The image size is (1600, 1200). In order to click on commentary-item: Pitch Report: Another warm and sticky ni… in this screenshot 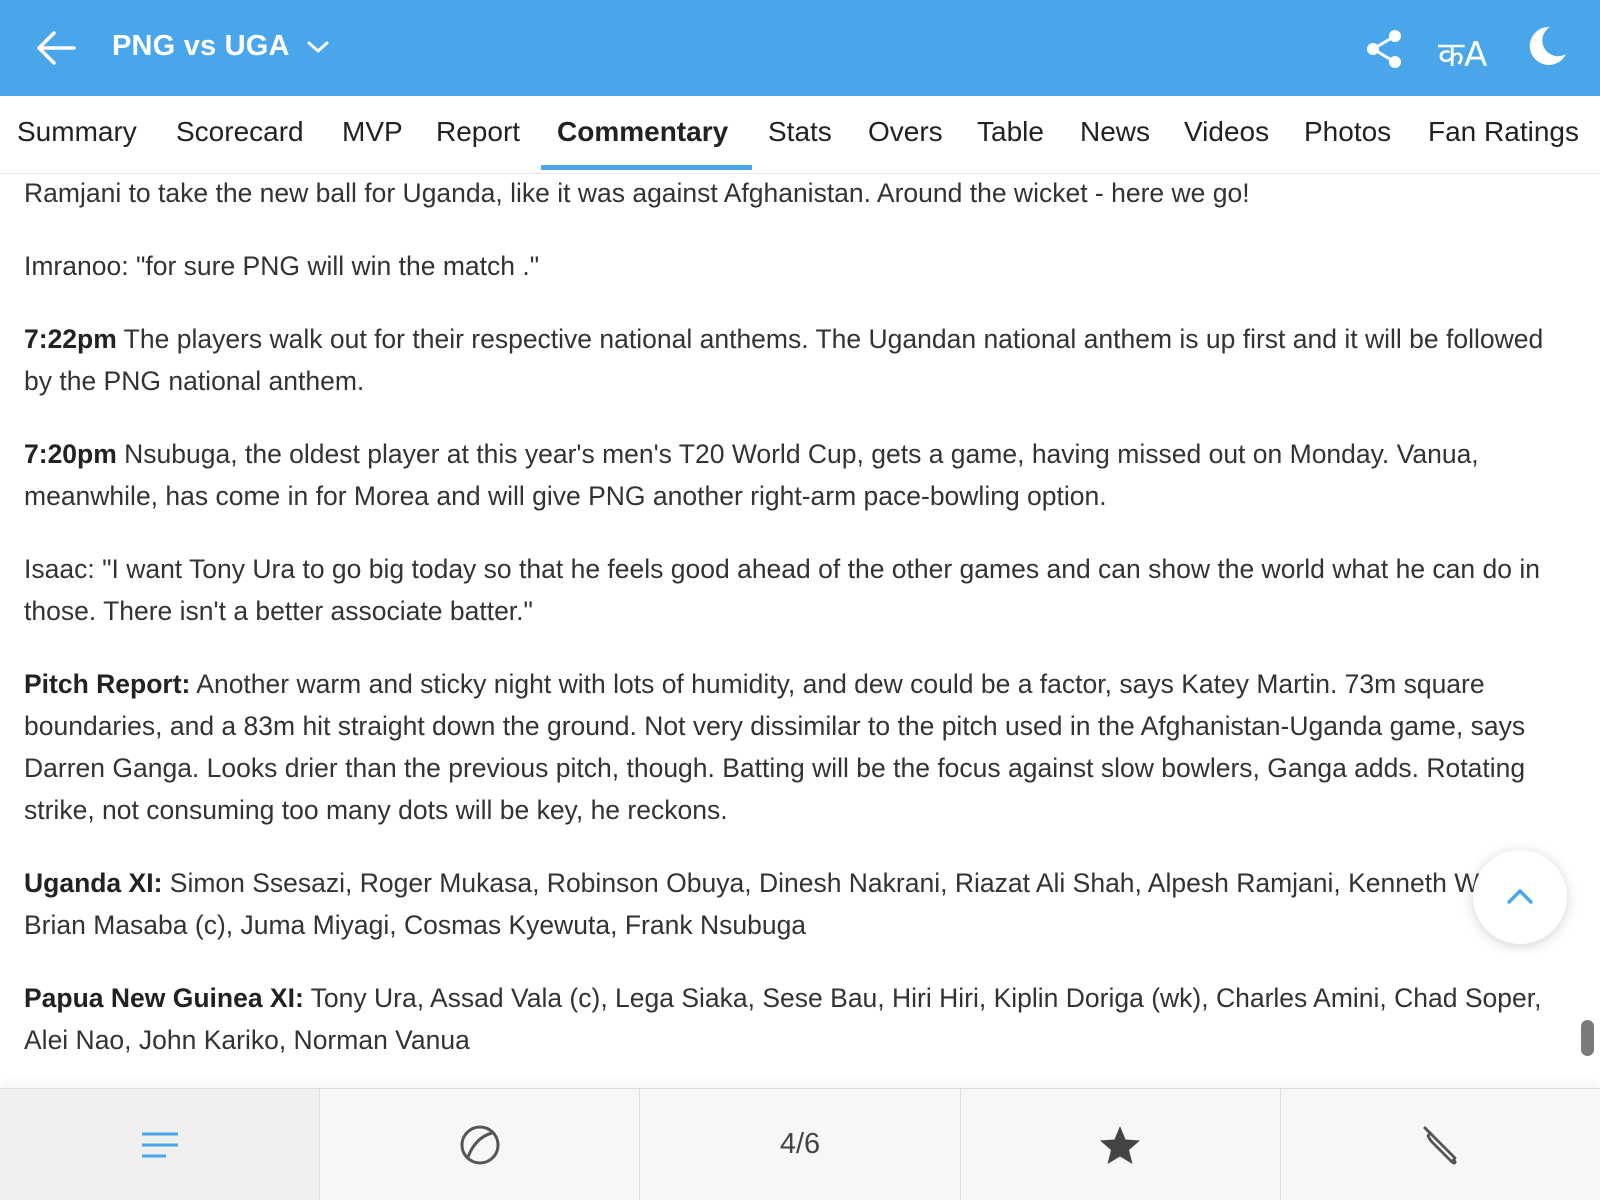, I will do `click(775, 747)`.